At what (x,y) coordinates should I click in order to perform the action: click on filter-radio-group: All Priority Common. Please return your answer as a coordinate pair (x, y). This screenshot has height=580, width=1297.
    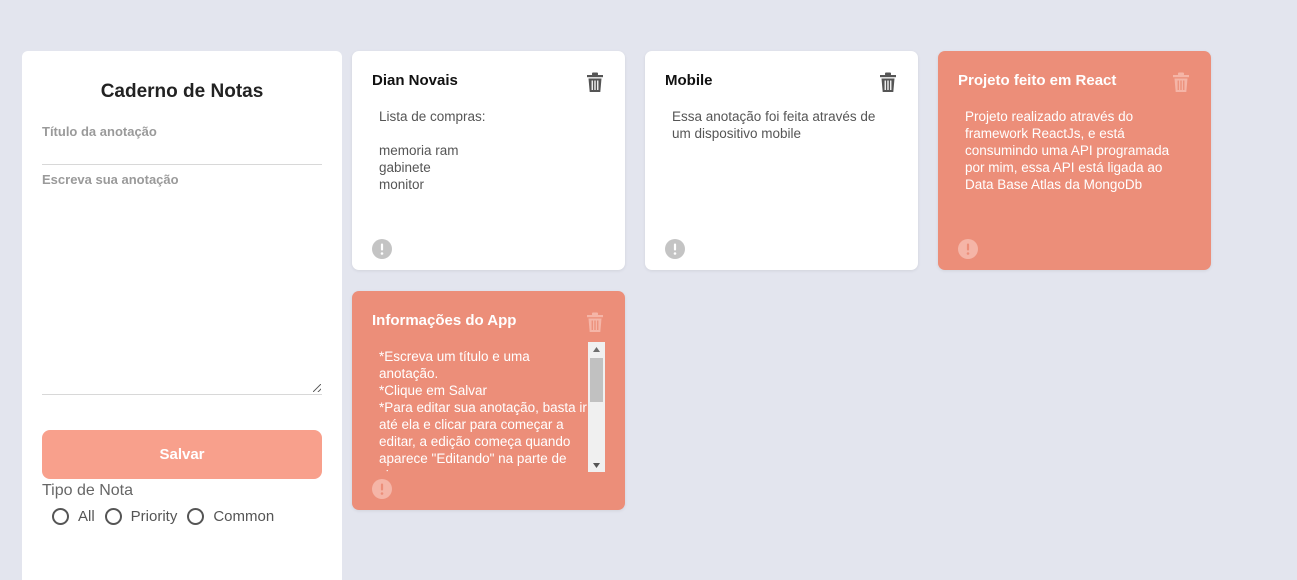
    Looking at the image, I should click on (182, 516).